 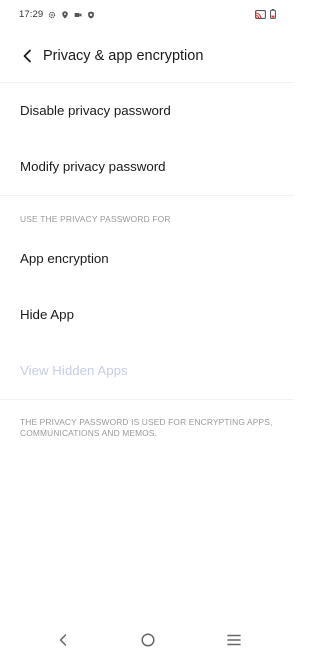 I want to click on nav-home-button, so click(x=148, y=640).